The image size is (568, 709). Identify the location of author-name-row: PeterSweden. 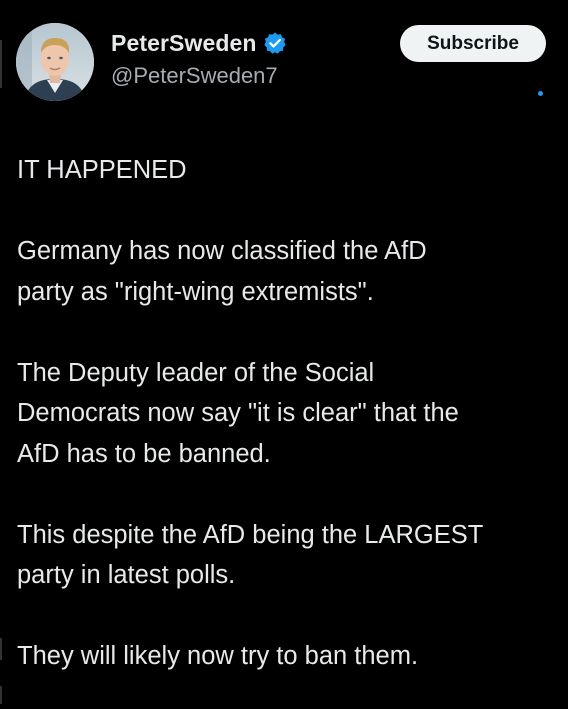
(199, 43).